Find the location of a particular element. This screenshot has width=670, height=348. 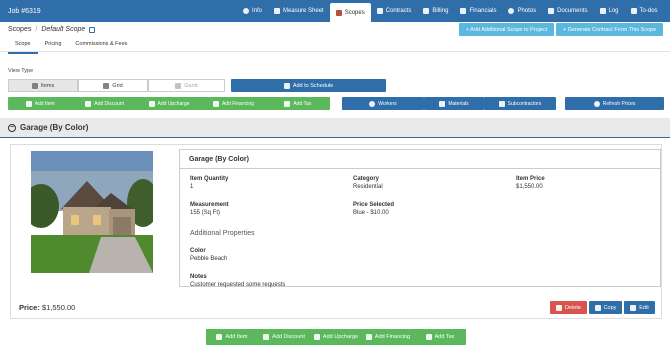

calendar-icon is located at coordinates (286, 85).